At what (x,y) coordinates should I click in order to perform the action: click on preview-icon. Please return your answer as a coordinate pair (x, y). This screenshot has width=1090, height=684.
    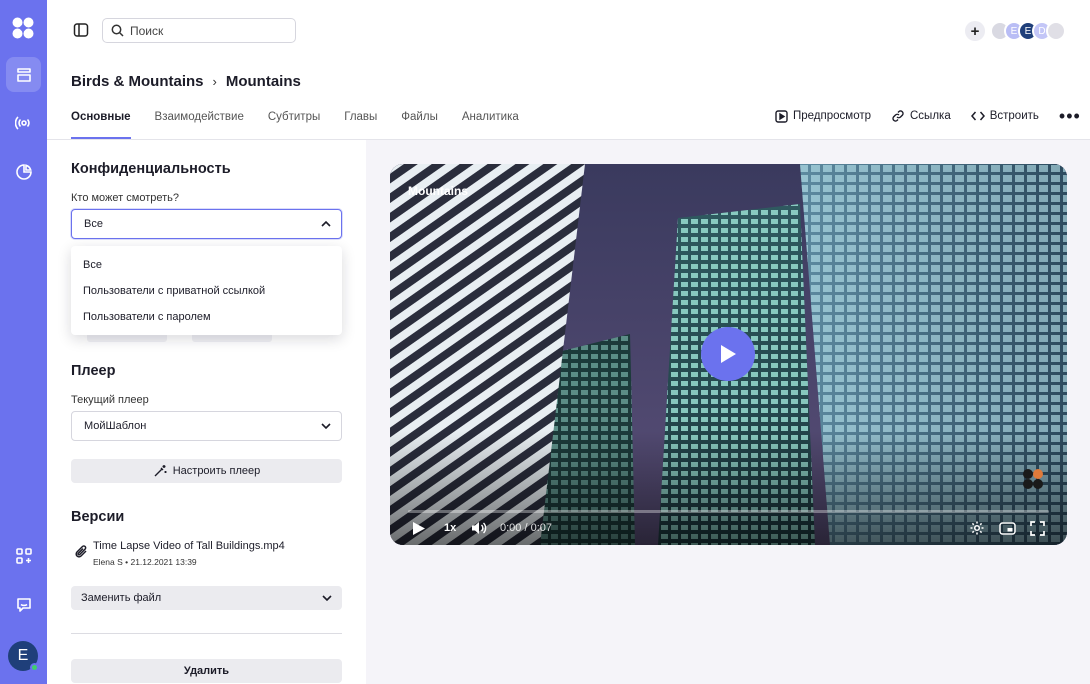
    Looking at the image, I should click on (781, 116).